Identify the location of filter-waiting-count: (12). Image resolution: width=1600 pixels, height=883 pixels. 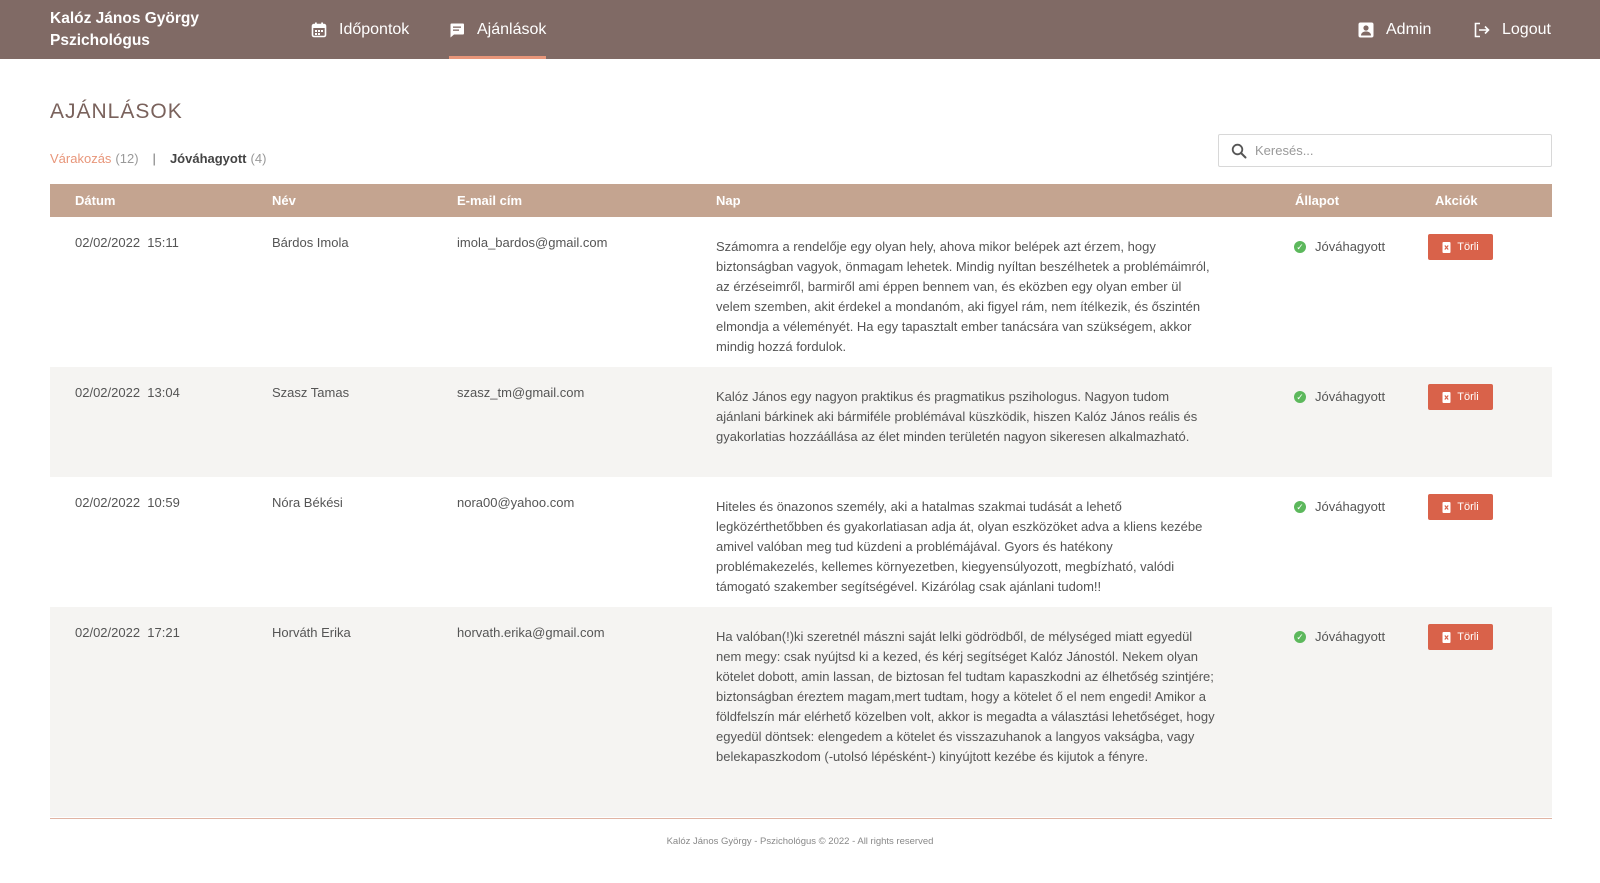
(127, 158).